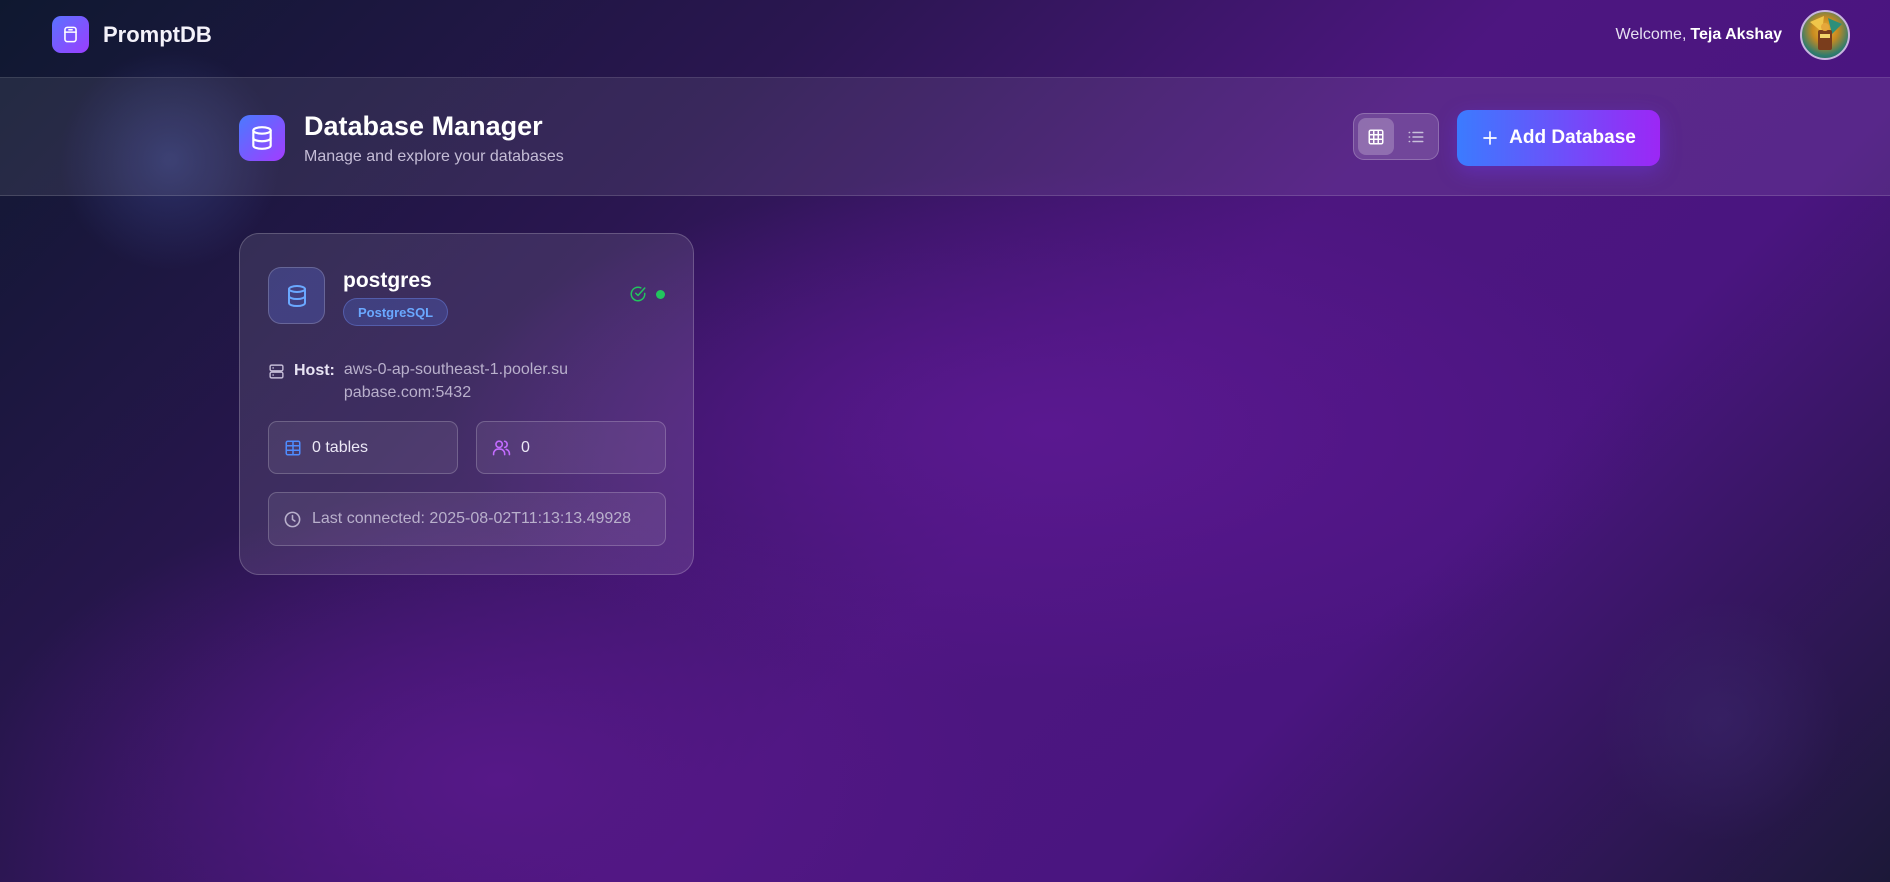  Describe the element at coordinates (434, 156) in the screenshot. I see `page-subtitle: Manage and explore your databases` at that location.